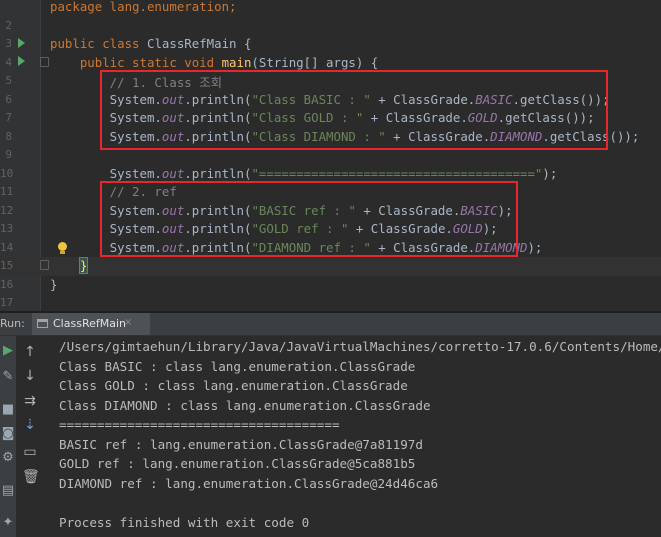 This screenshot has width=661, height=537. Describe the element at coordinates (8, 25) in the screenshot. I see `line-number: 2` at that location.